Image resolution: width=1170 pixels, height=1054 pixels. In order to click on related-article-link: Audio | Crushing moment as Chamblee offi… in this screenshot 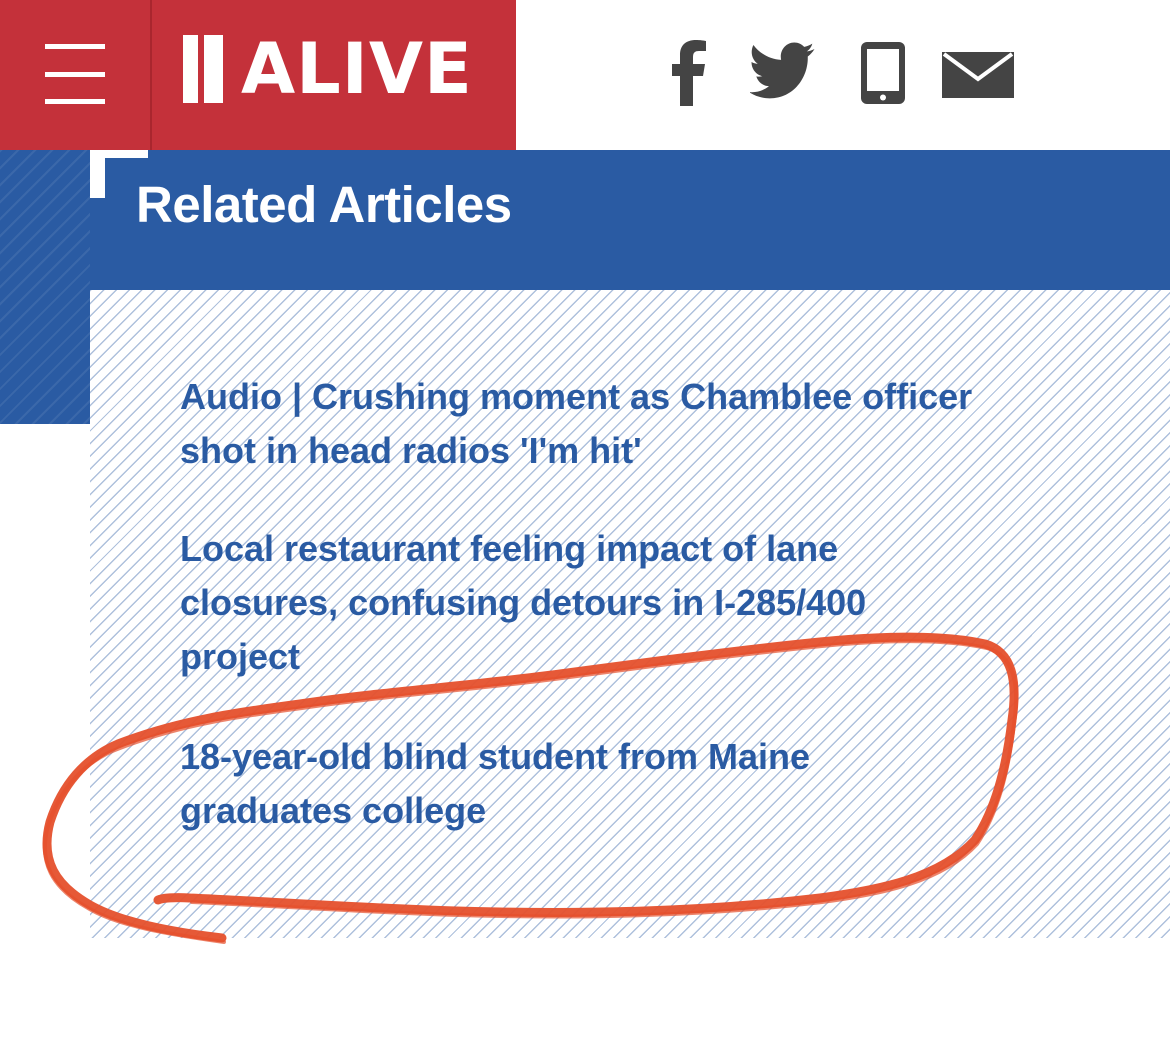, I will do `click(580, 424)`.